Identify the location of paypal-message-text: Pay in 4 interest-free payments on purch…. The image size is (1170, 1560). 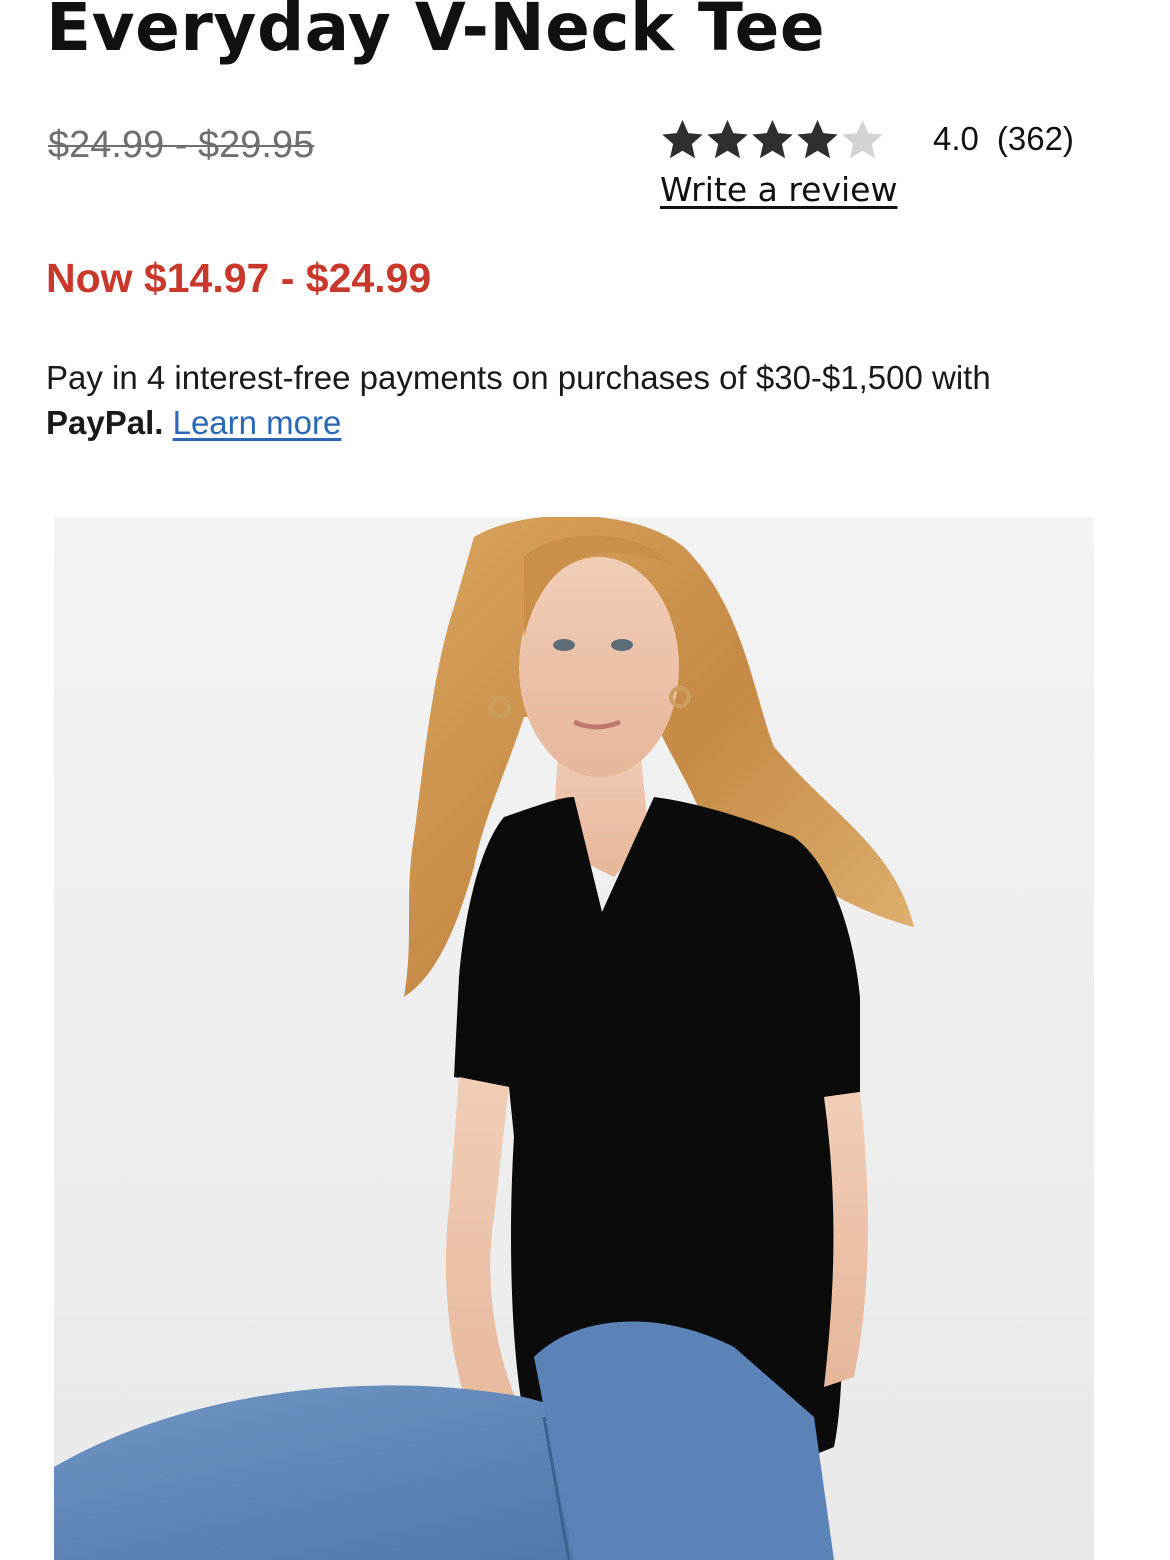
(518, 377).